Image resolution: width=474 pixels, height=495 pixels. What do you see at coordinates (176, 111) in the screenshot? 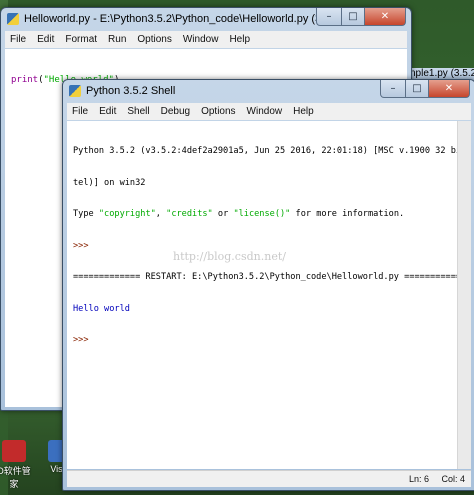
I see `menu-debug: Debug` at bounding box center [176, 111].